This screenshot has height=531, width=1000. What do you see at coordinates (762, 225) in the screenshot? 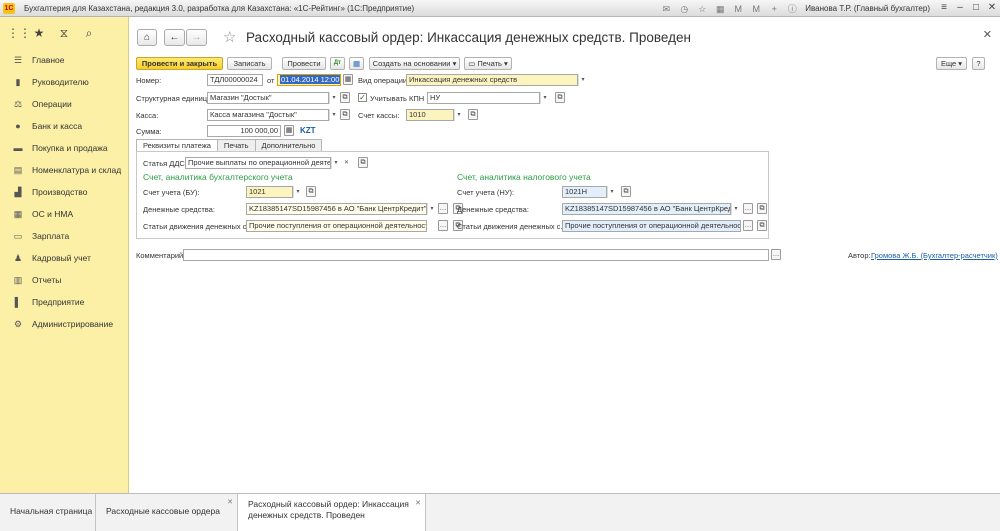
I see `nu-flow-open-button: ⧉` at bounding box center [762, 225].